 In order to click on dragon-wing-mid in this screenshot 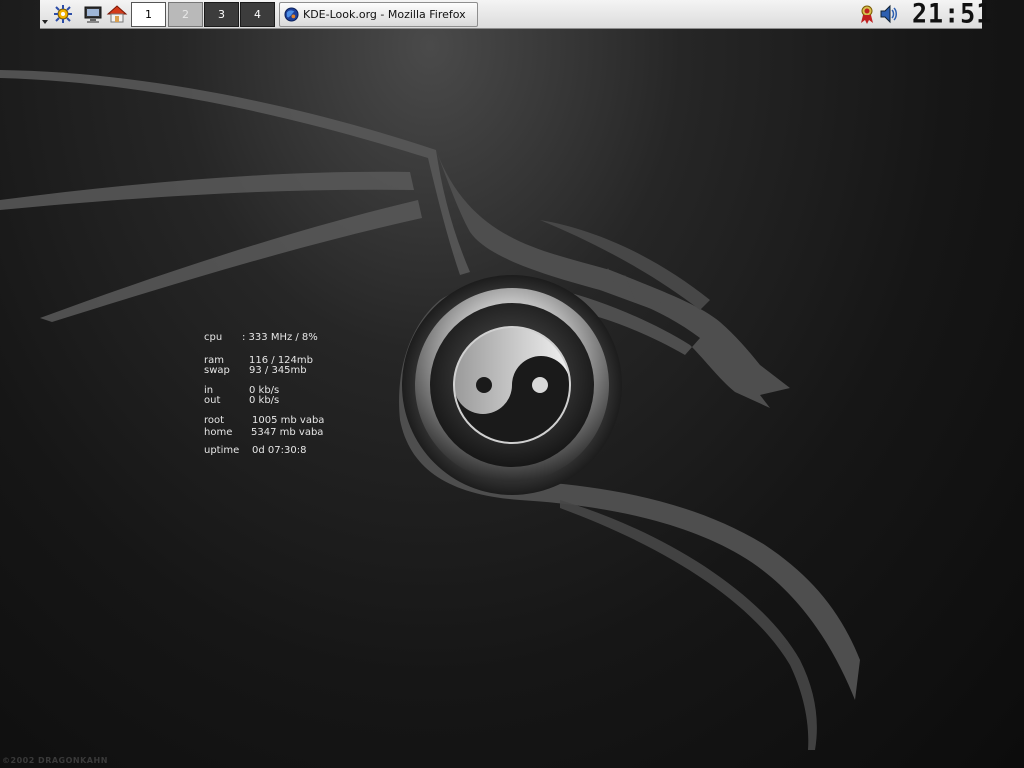, I will do `click(207, 190)`.